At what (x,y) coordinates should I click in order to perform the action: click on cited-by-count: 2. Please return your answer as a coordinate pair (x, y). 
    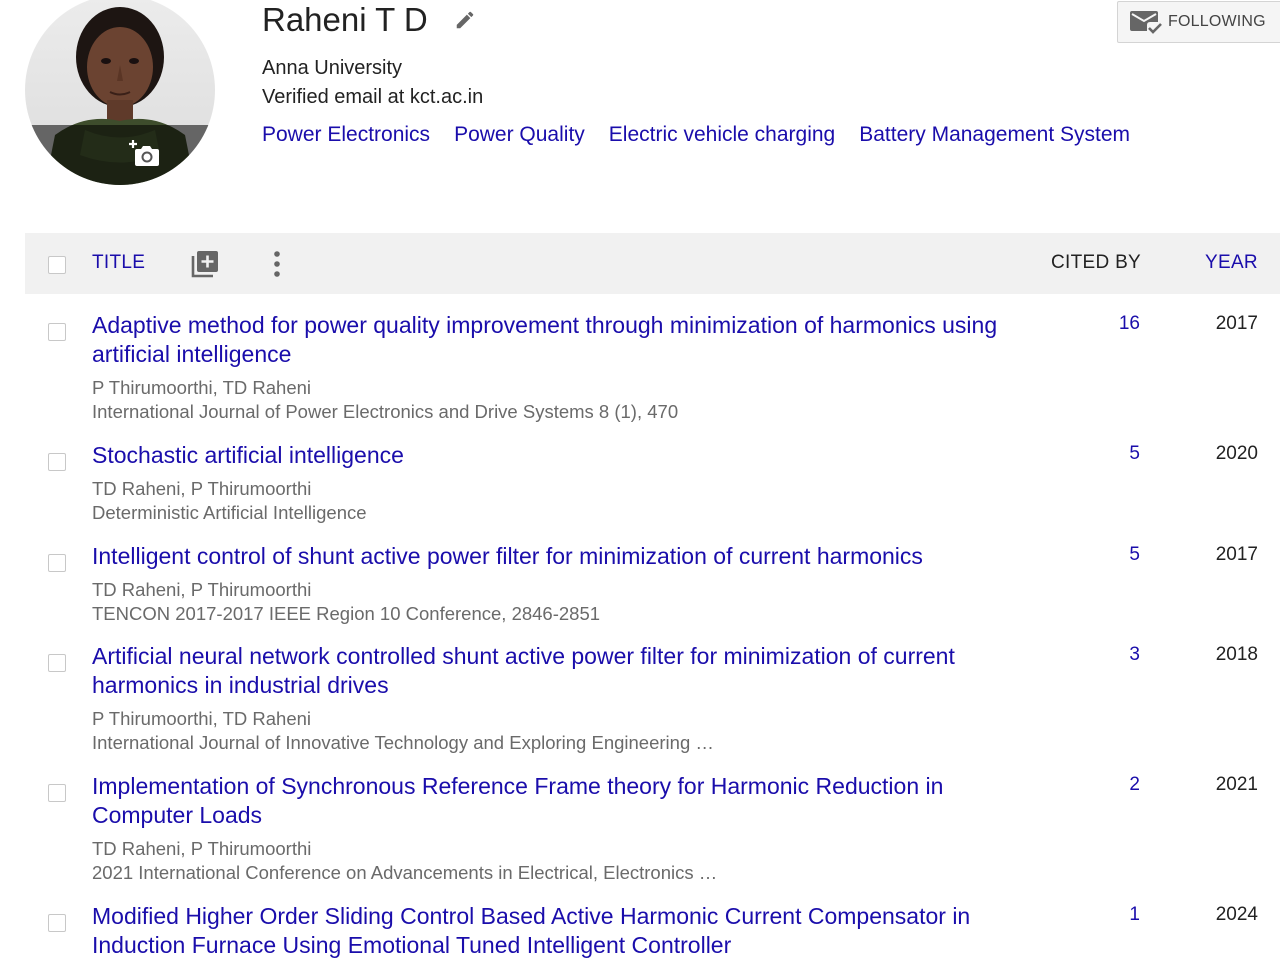
    Looking at the image, I should click on (1115, 785).